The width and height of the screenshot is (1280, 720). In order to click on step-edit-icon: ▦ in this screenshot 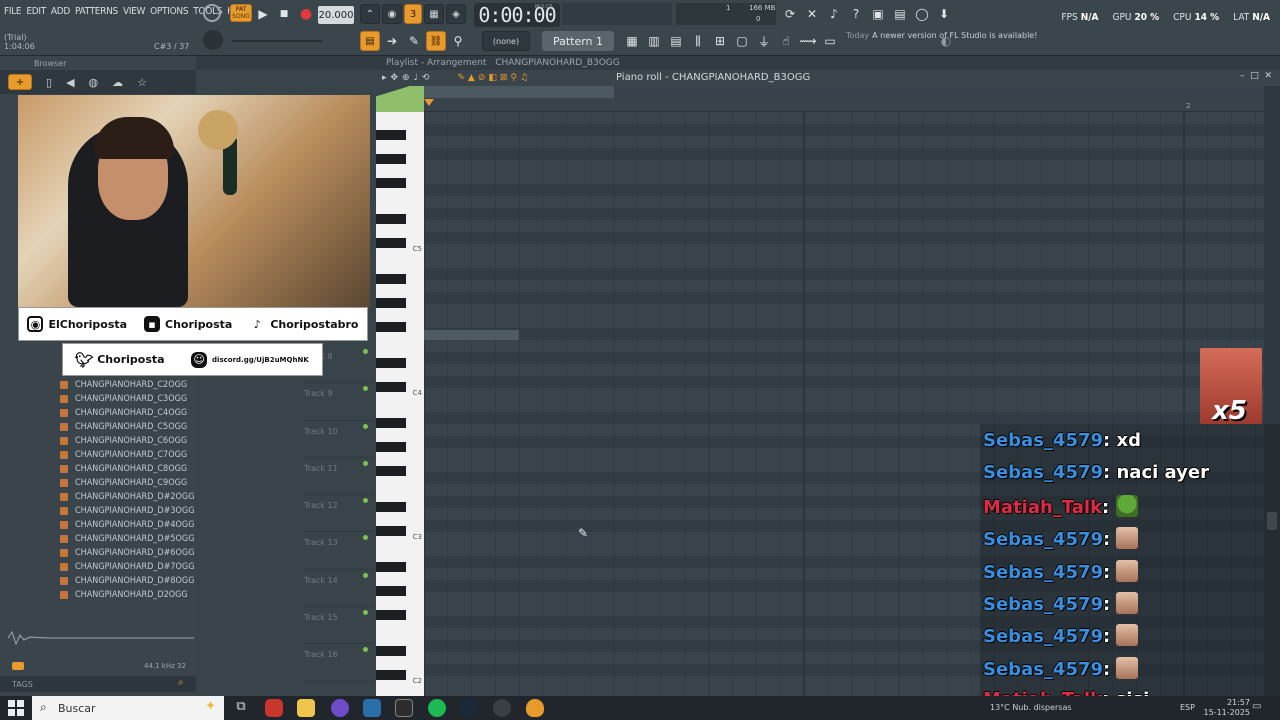, I will do `click(434, 14)`.